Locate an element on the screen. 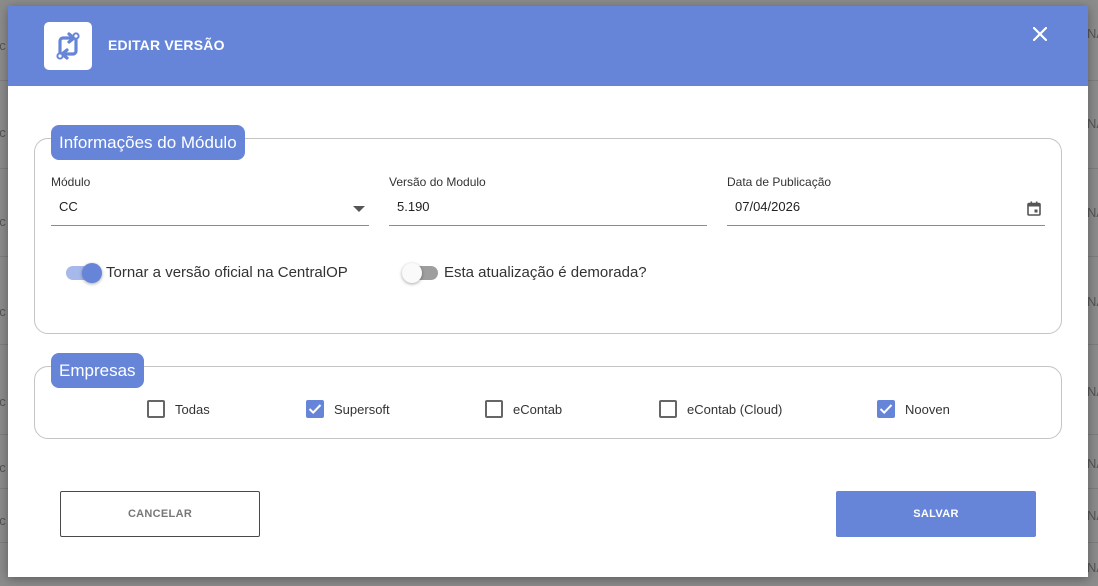  checkbox-label: Nooven is located at coordinates (927, 409).